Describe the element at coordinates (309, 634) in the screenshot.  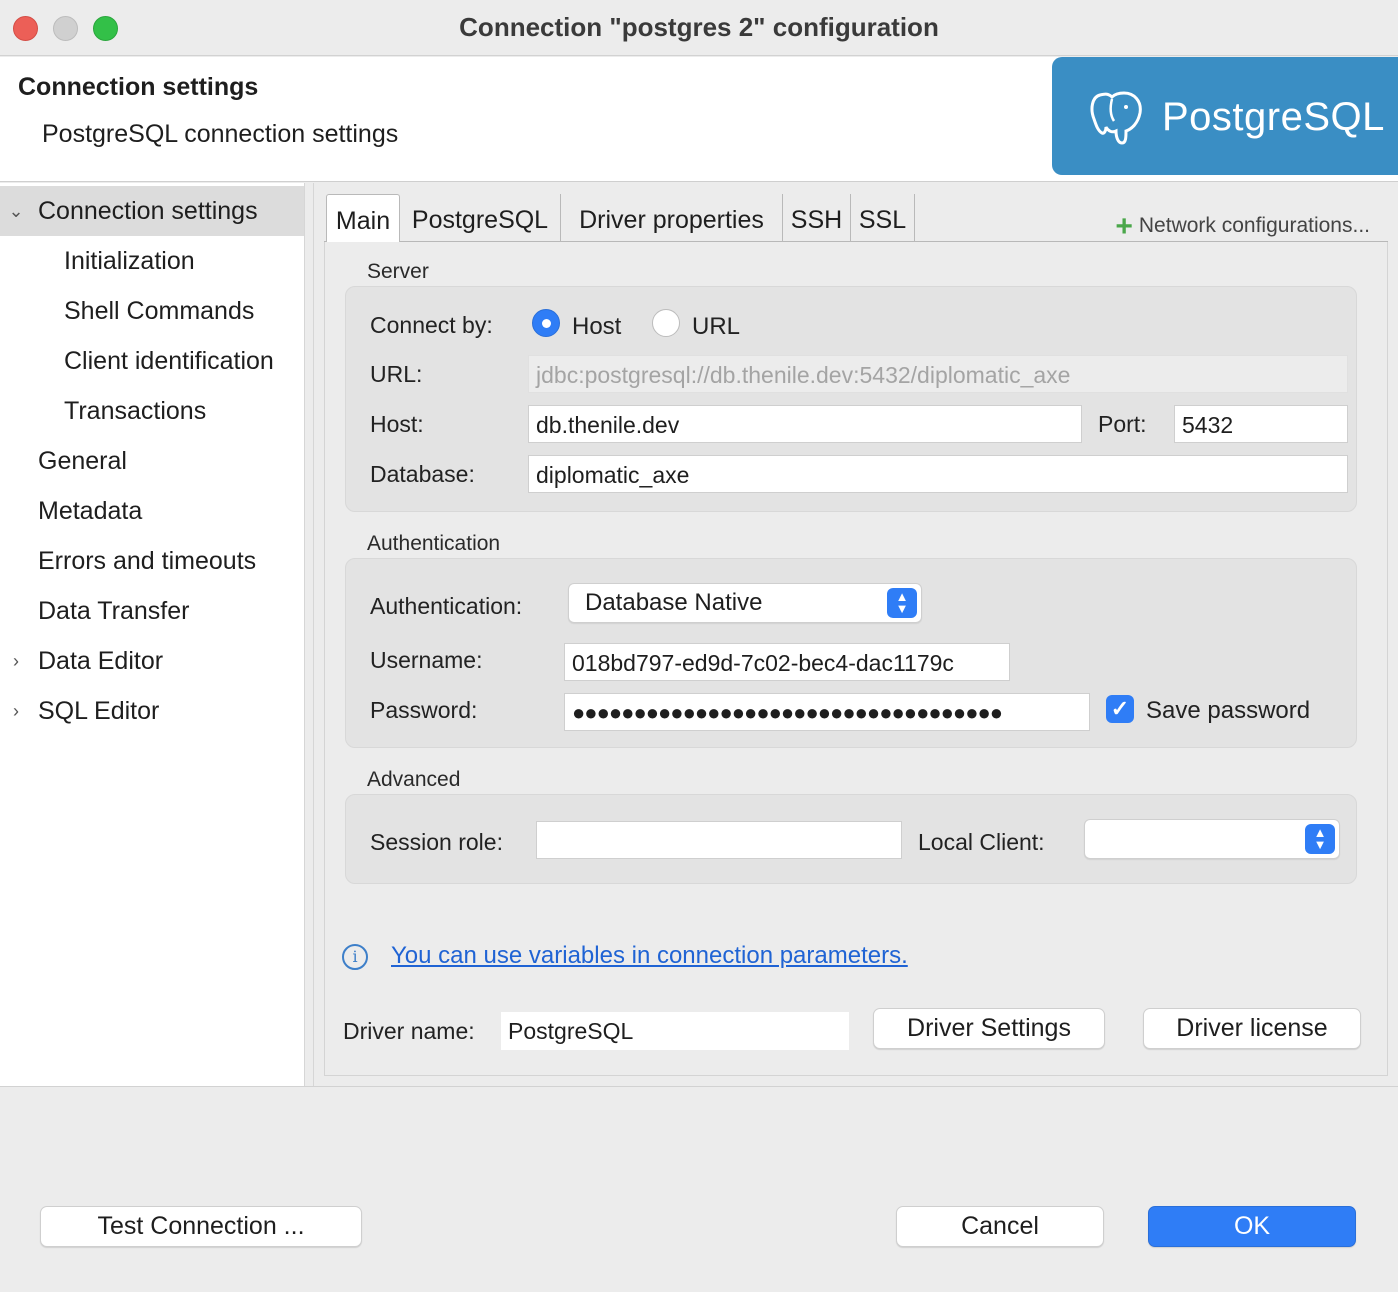
I see `sidebar-splitter` at that location.